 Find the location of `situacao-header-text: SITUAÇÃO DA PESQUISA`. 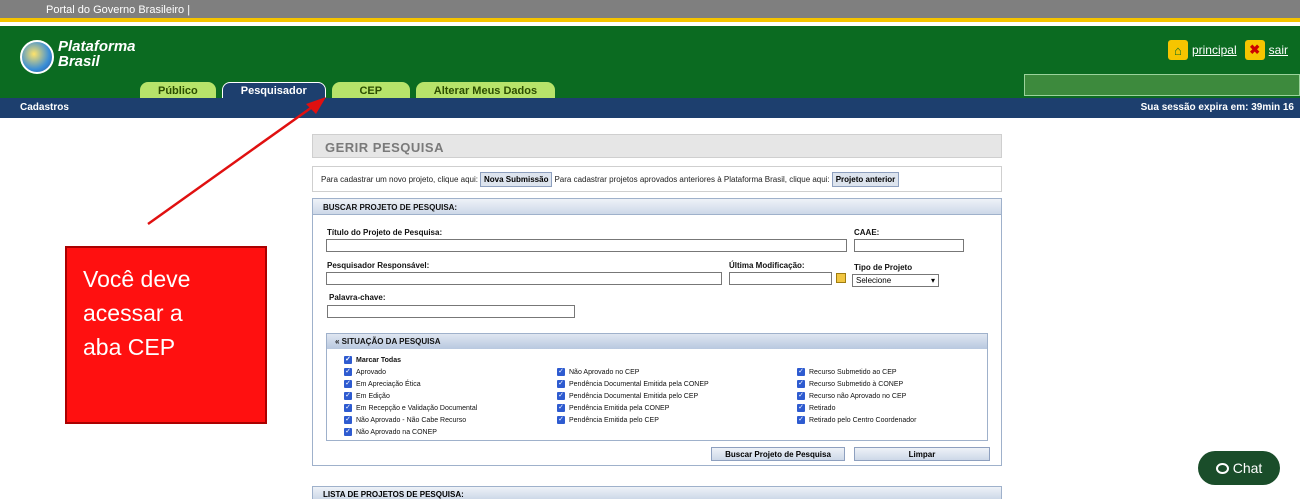

situacao-header-text: SITUAÇÃO DA PESQUISA is located at coordinates (391, 341).